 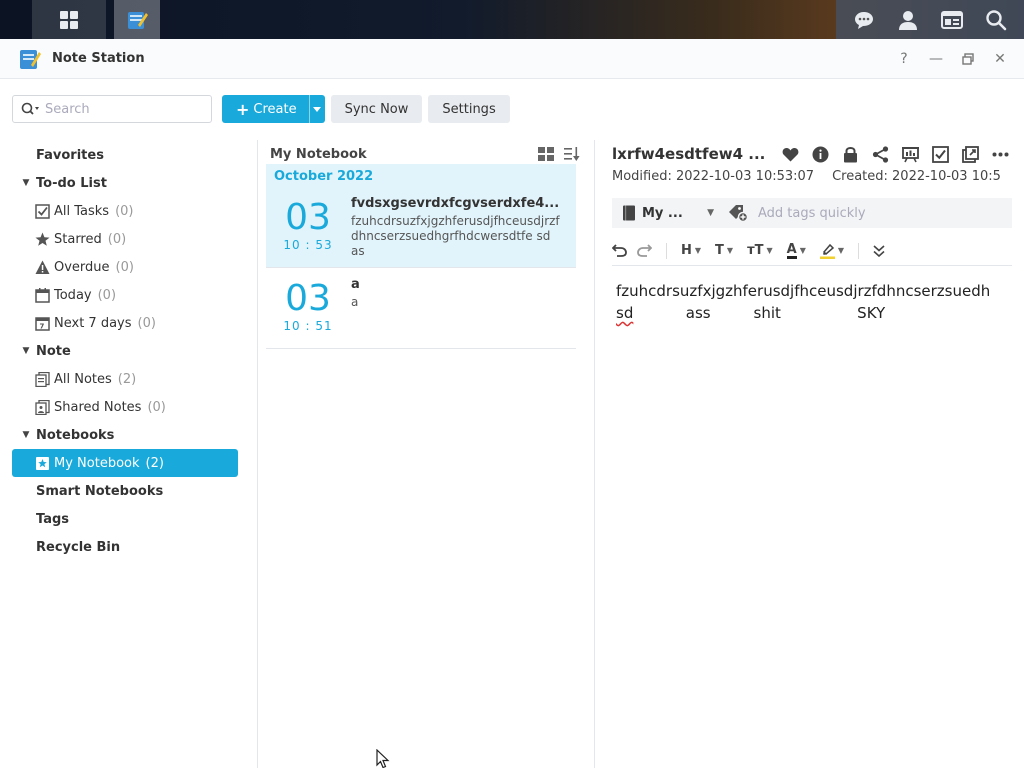 I want to click on sync-now-button: Sync Now, so click(x=376, y=109).